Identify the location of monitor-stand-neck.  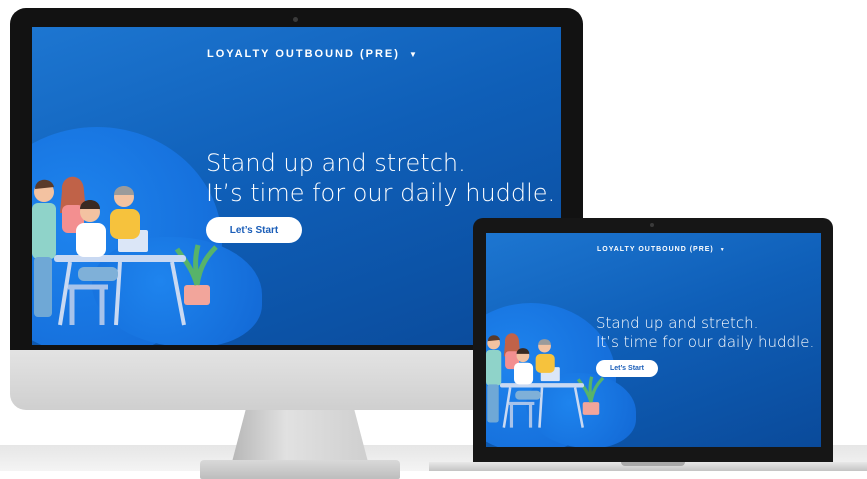
(300, 436).